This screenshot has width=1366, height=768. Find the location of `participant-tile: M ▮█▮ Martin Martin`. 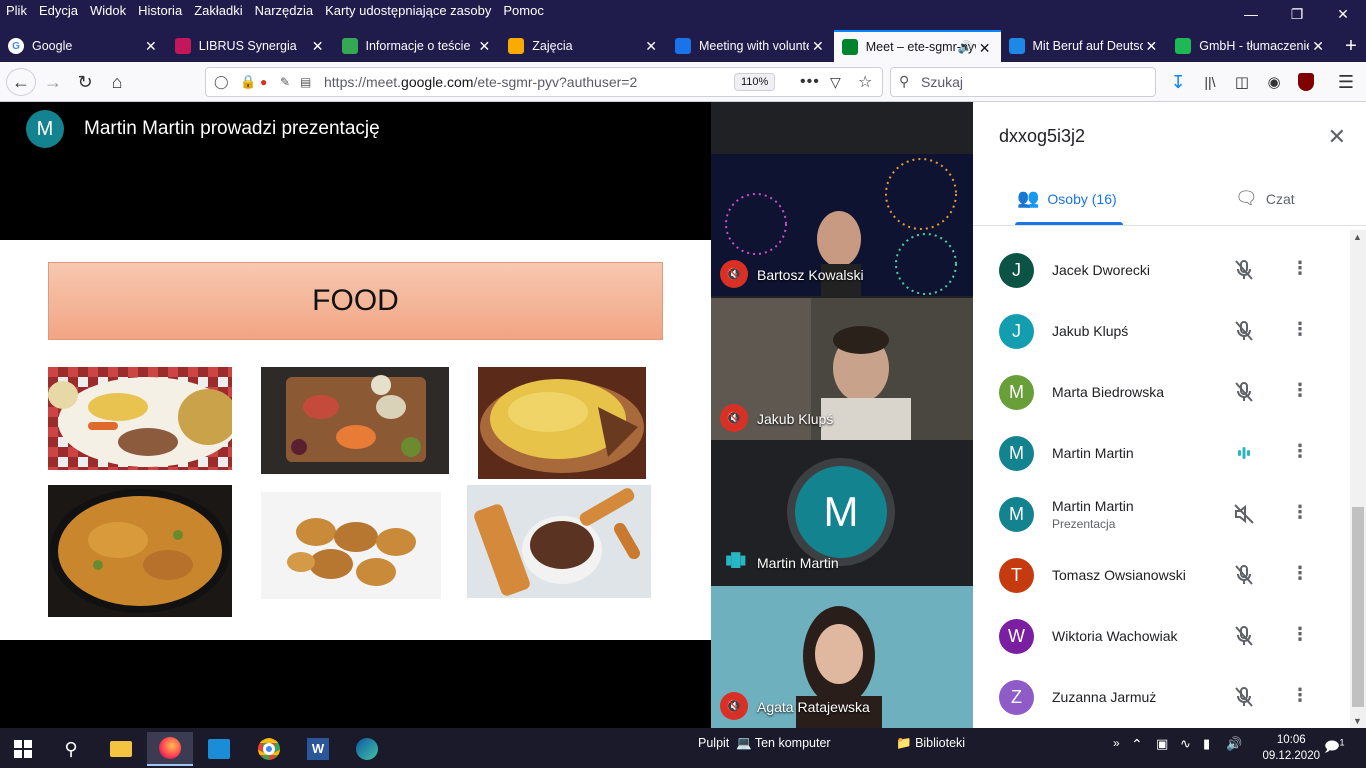

participant-tile: M ▮█▮ Martin Martin is located at coordinates (842, 513).